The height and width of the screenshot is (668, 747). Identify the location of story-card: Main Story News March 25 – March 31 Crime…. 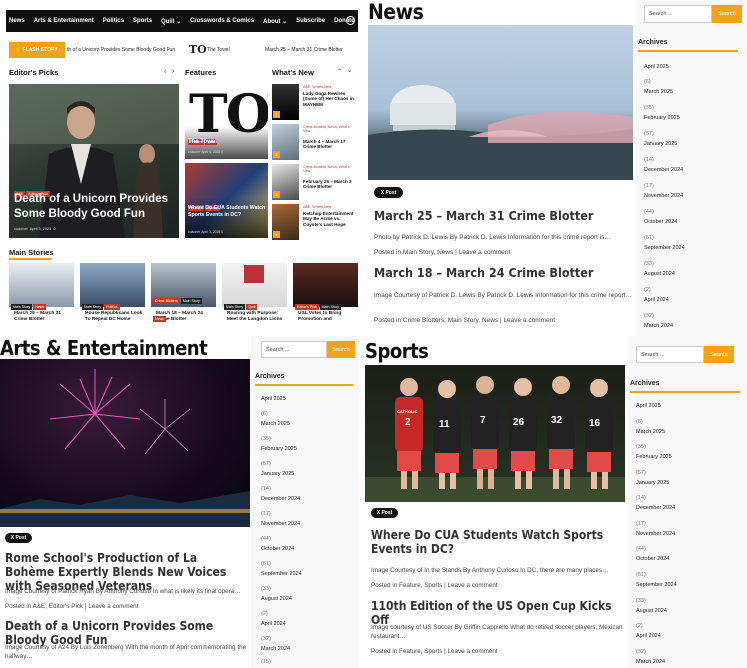
(41, 293).